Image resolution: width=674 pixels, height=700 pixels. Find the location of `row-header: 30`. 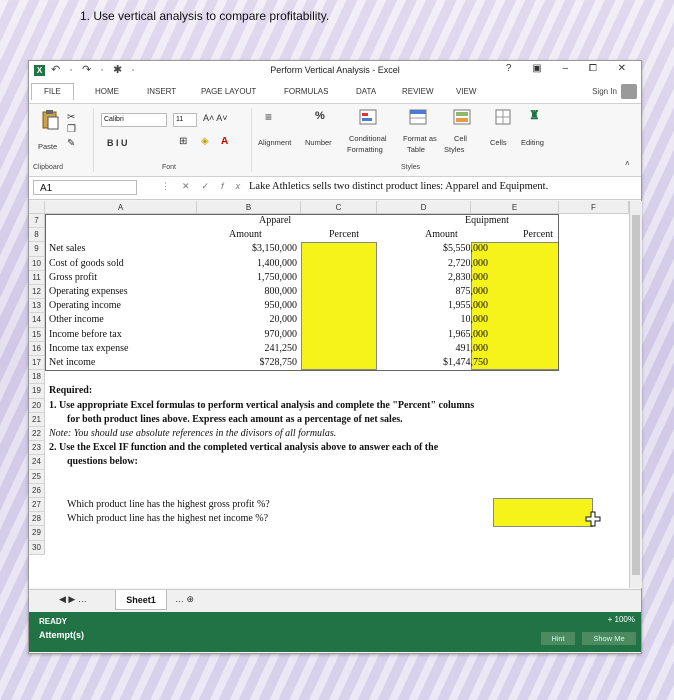

row-header: 30 is located at coordinates (37, 547).